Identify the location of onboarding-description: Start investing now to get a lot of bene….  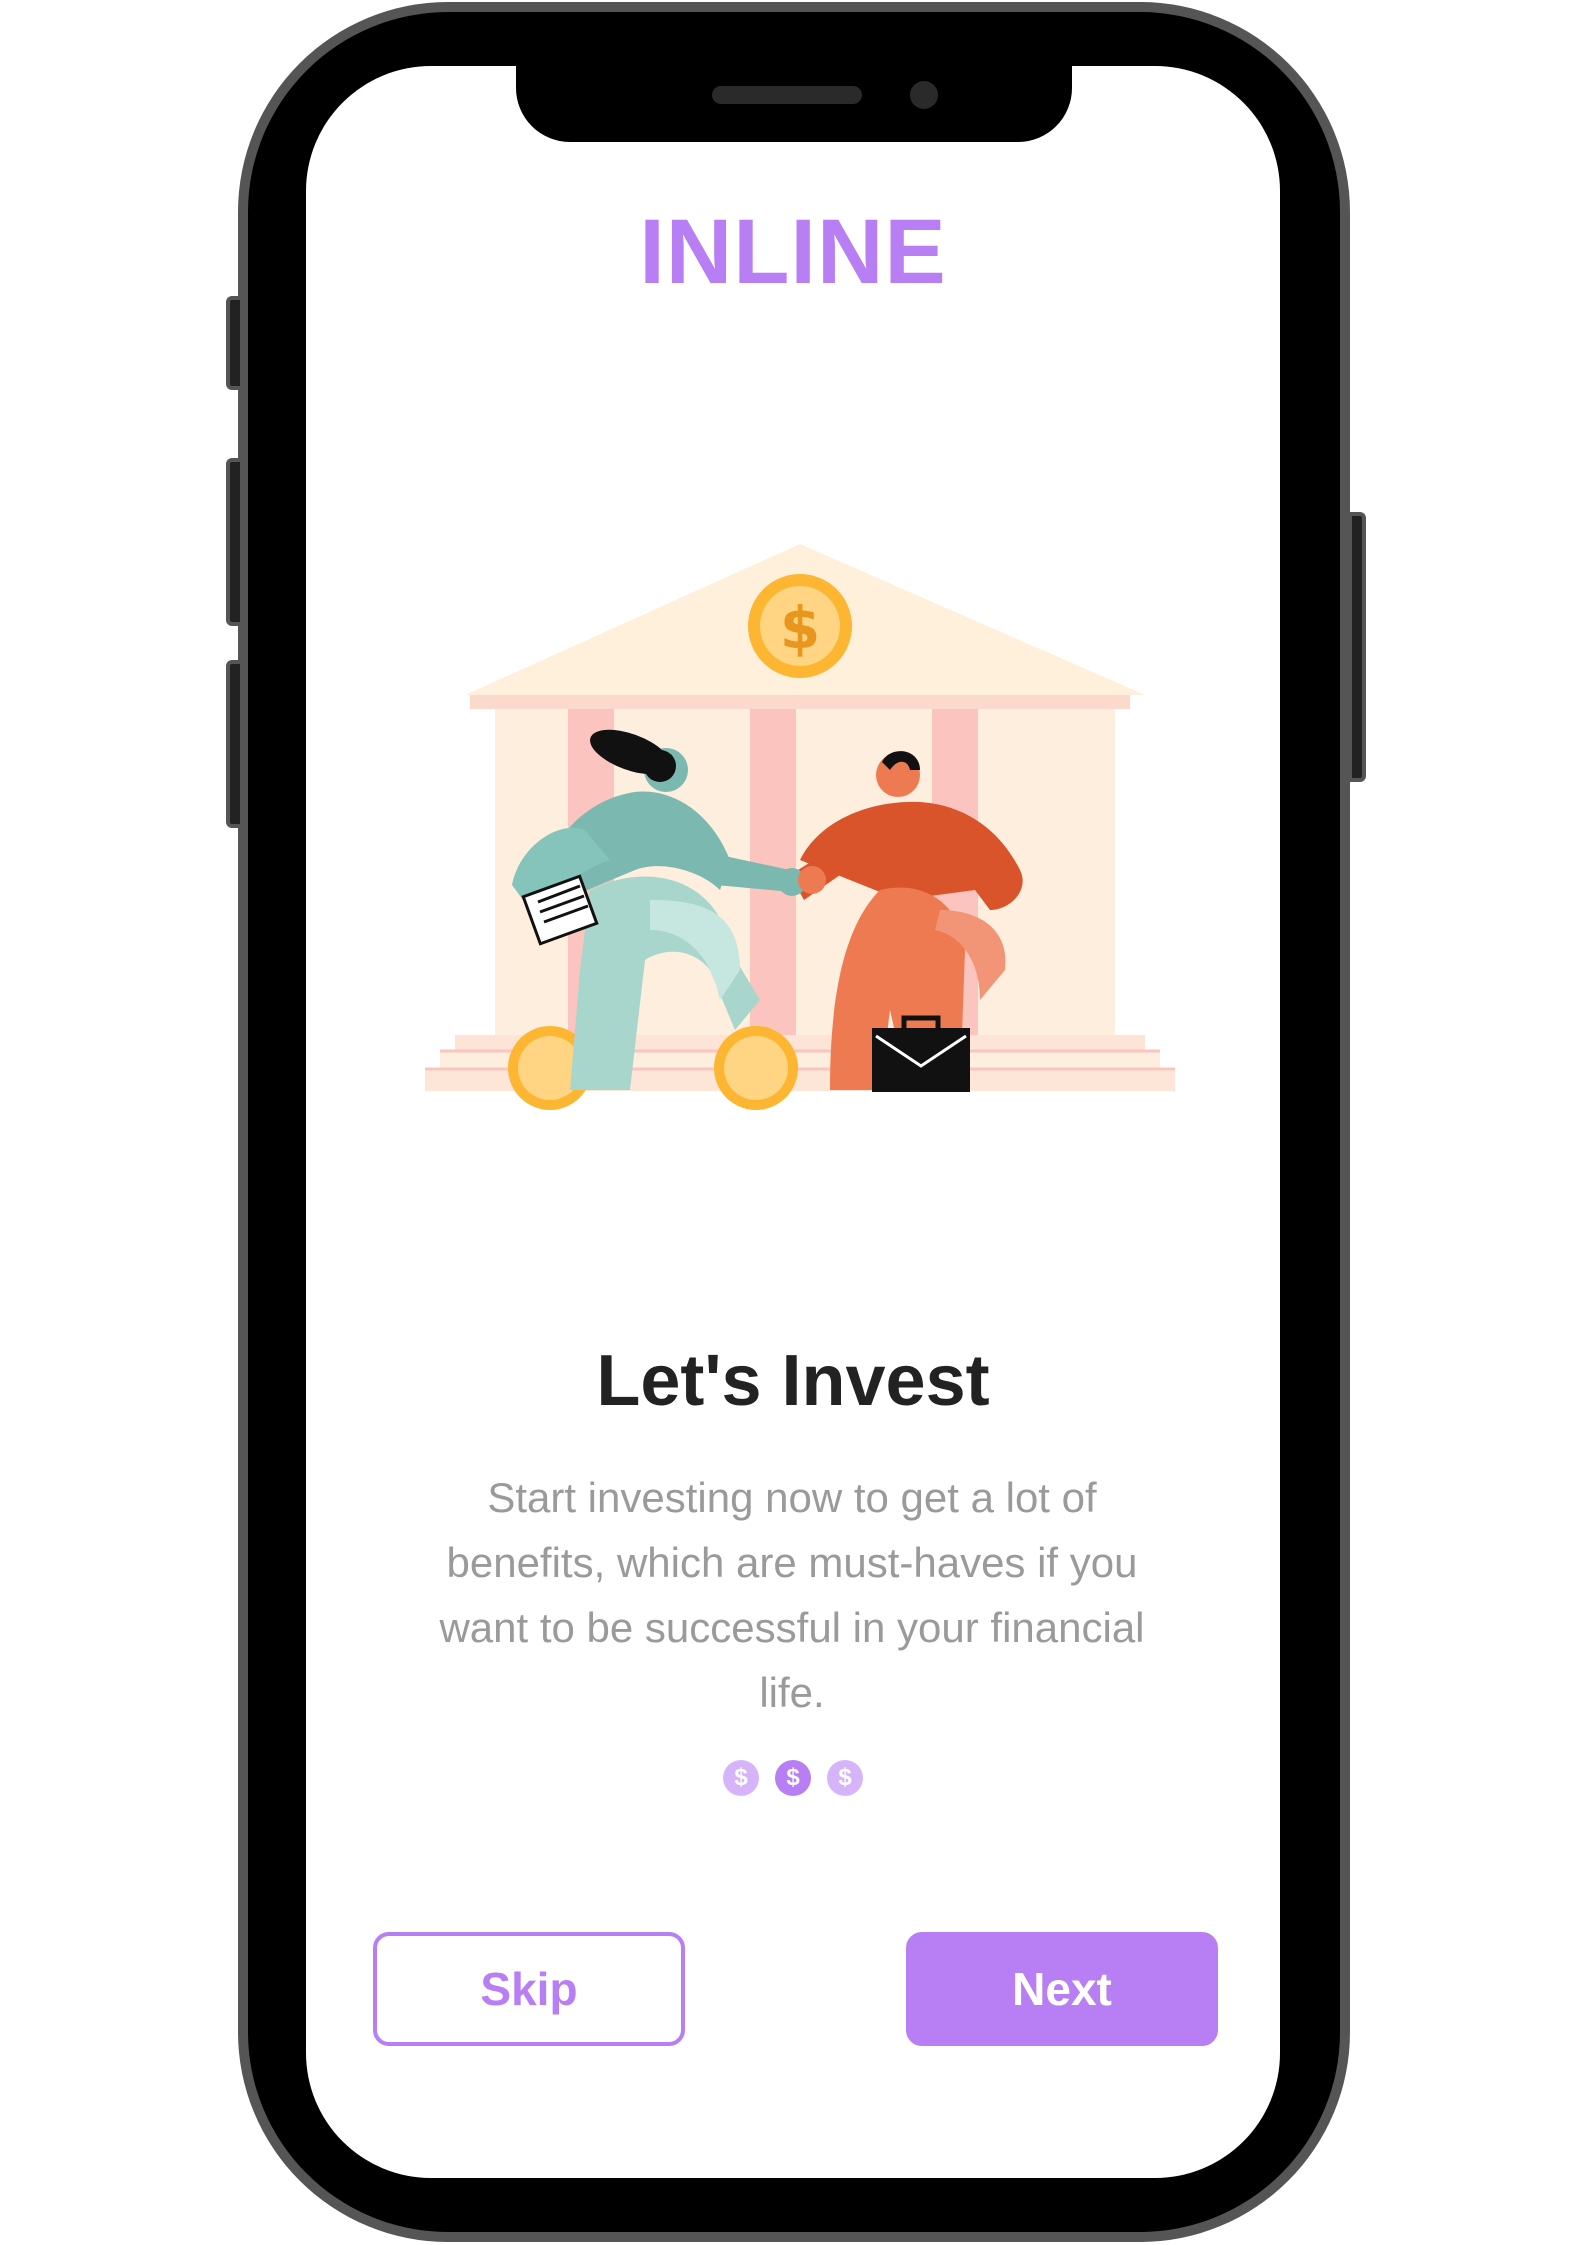
(792, 1595).